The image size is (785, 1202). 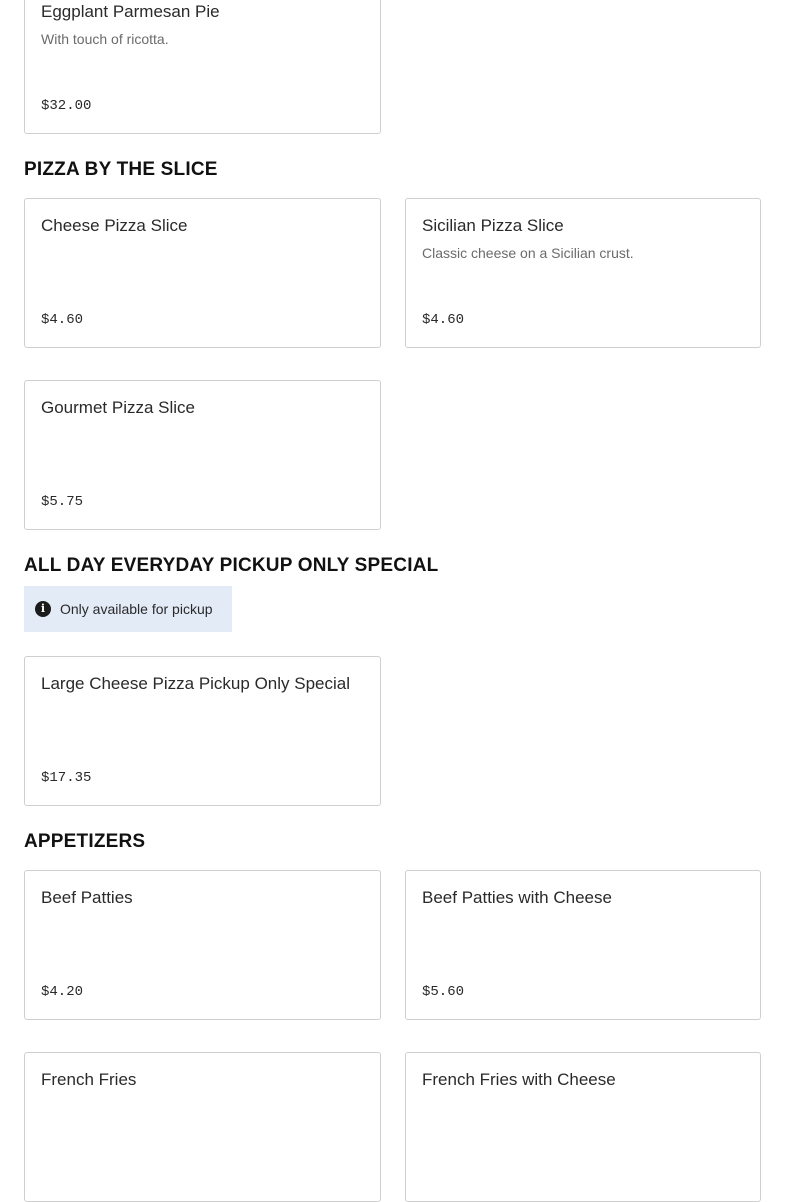 I want to click on menu-item-name: French Fries with Cheese, so click(x=519, y=1079).